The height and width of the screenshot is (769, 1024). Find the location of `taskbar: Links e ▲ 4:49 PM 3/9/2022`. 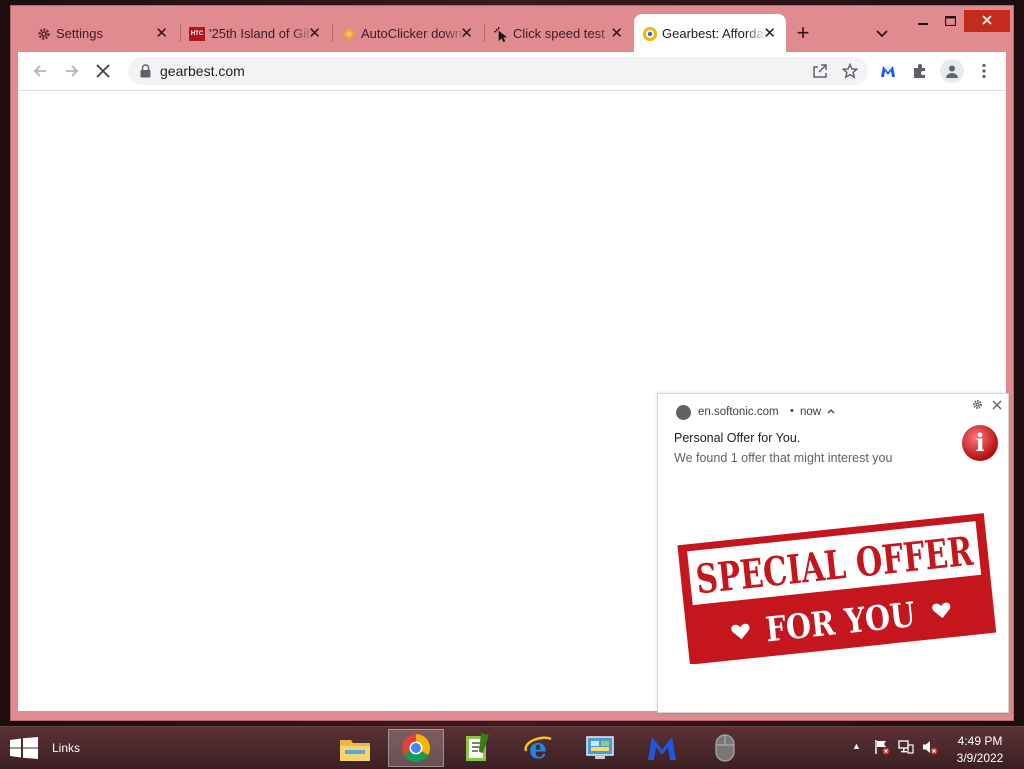

taskbar: Links e ▲ 4:49 PM 3/9/2022 is located at coordinates (512, 747).